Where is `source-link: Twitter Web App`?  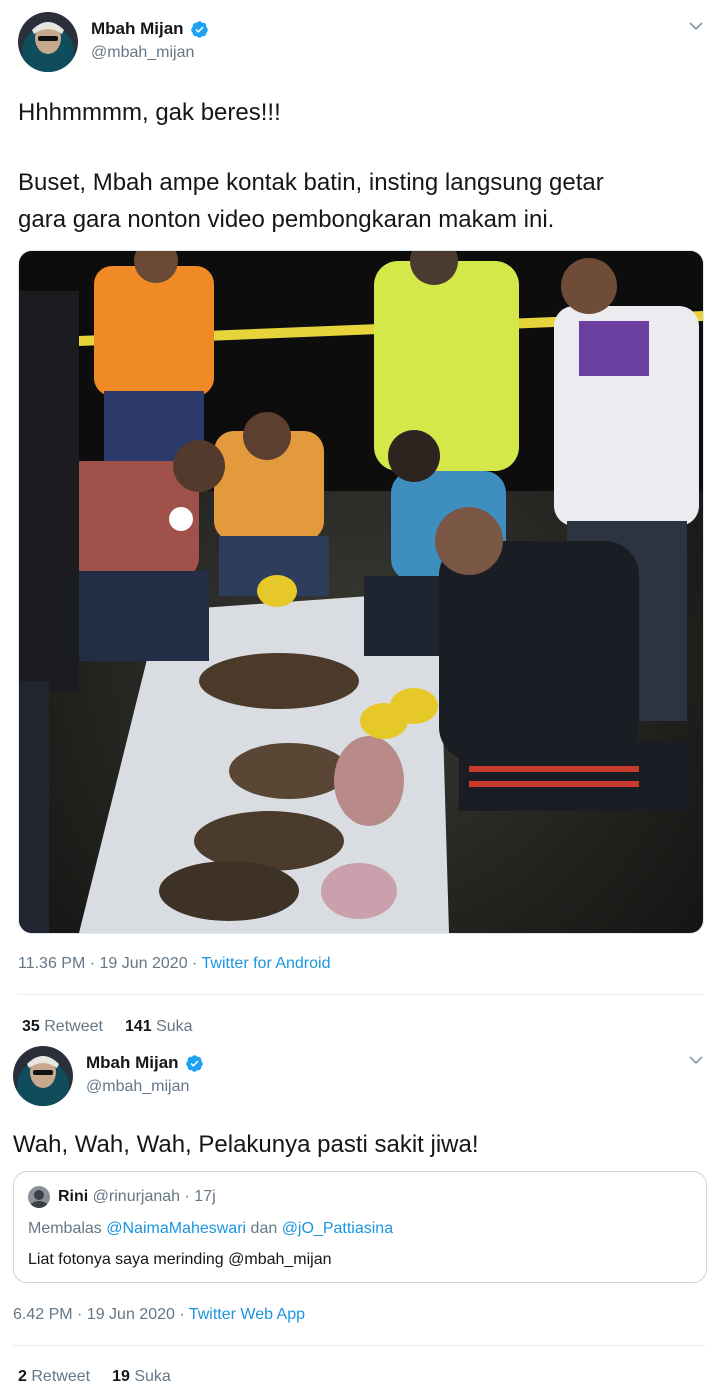 source-link: Twitter Web App is located at coordinates (247, 1314).